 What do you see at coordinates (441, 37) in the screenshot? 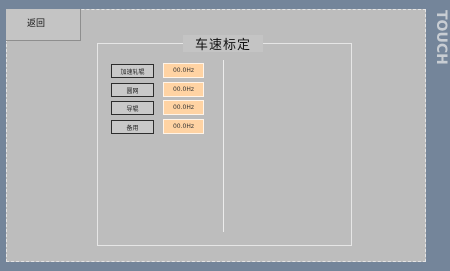
I see `touch-label: TOUCH` at bounding box center [441, 37].